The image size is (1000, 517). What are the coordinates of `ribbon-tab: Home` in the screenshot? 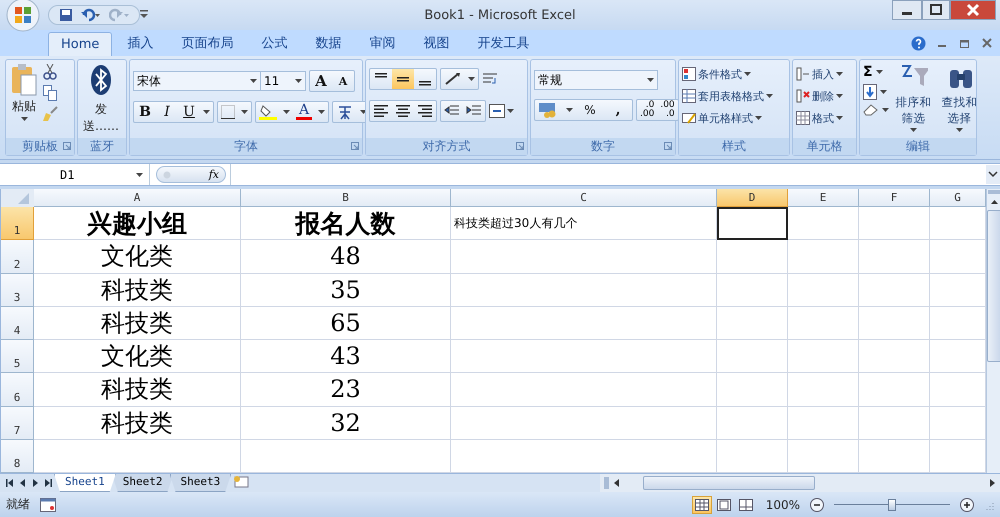 It's located at (80, 44).